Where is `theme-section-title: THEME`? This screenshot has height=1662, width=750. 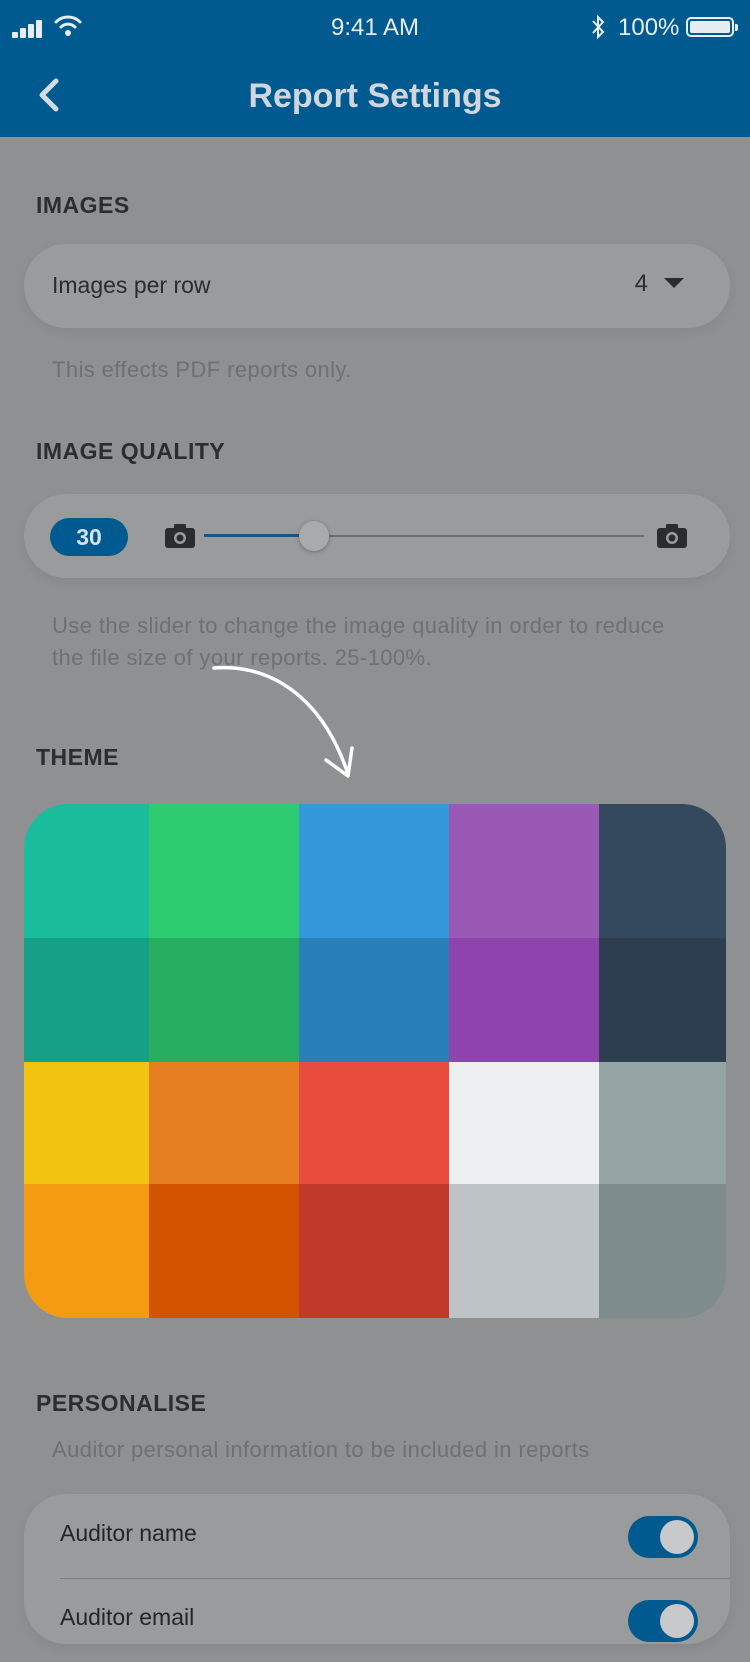
theme-section-title: THEME is located at coordinates (77, 757).